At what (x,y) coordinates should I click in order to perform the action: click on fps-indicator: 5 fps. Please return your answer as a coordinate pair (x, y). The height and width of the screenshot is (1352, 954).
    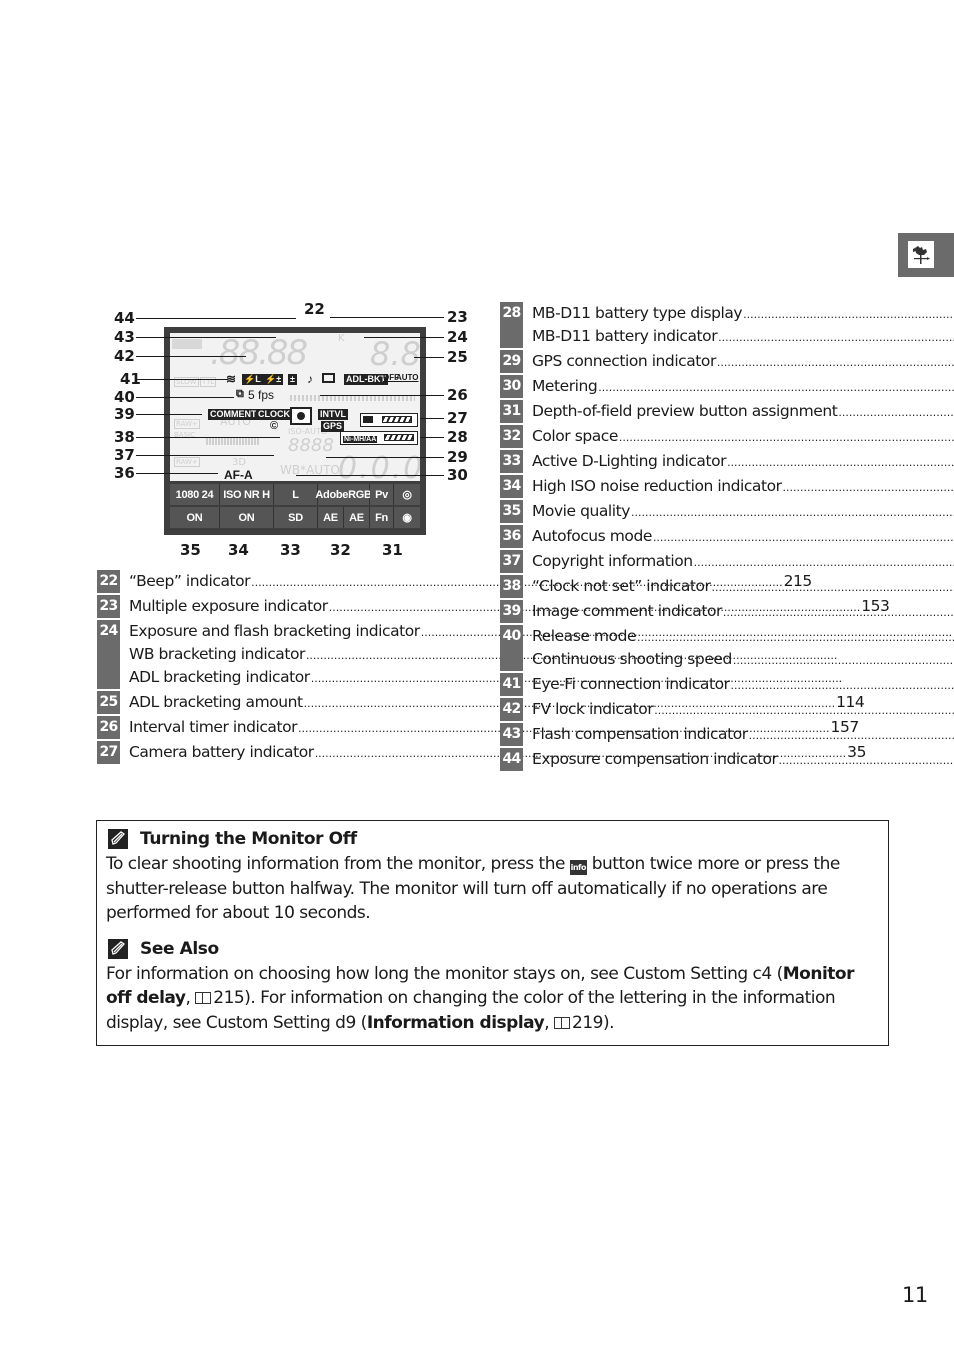
    Looking at the image, I should click on (261, 395).